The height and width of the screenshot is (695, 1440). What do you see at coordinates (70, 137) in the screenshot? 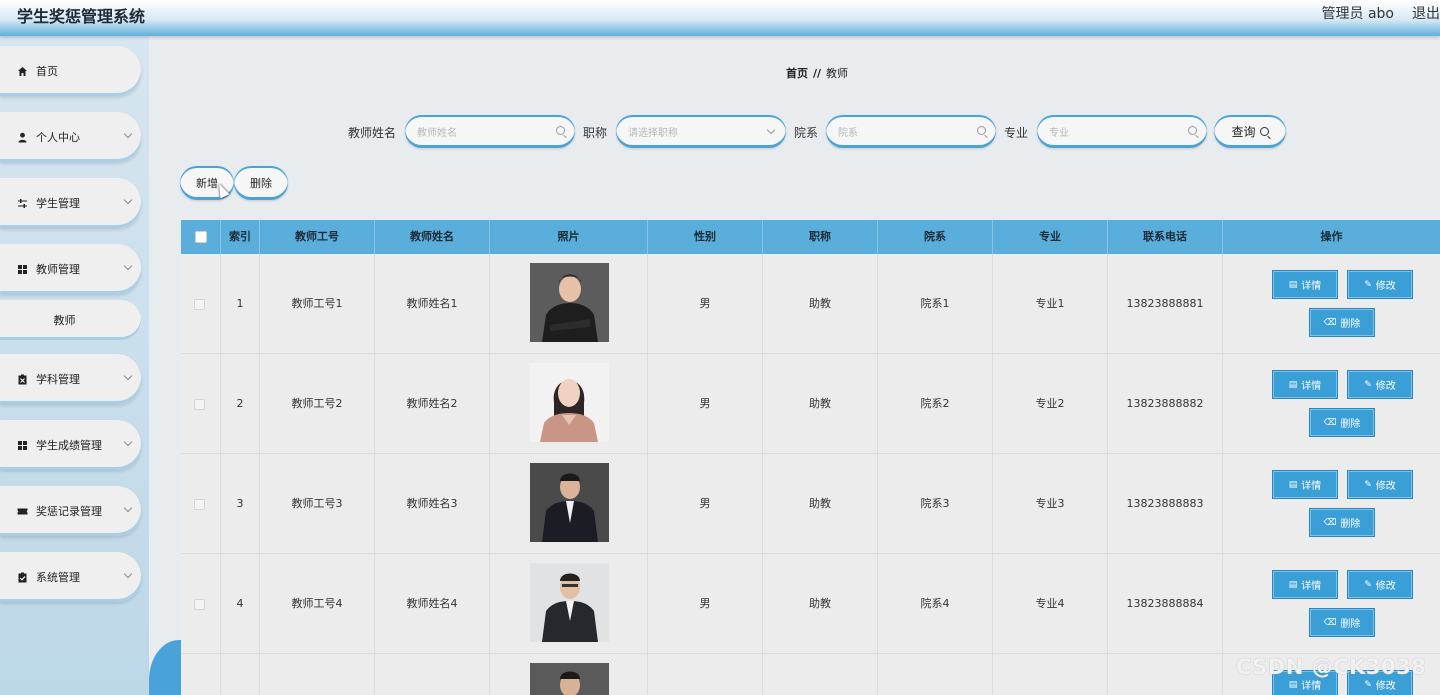
I see `sidebar-item-profile: 个人中心` at bounding box center [70, 137].